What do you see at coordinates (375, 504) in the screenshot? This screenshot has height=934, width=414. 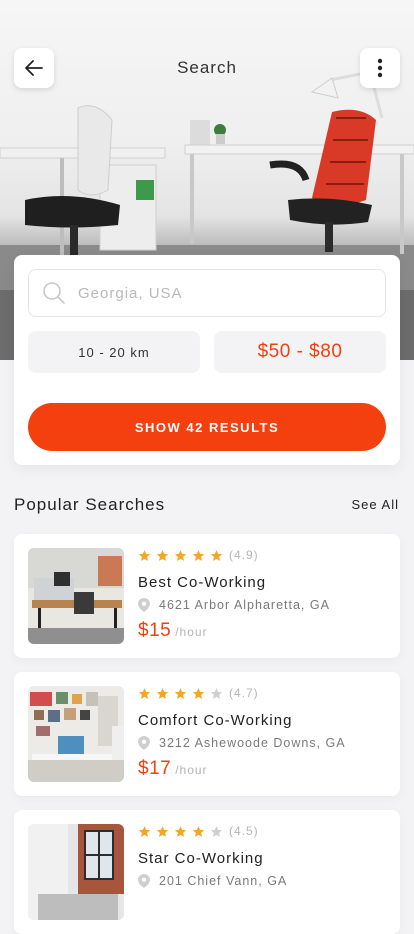 I see `see-all-link: See All` at bounding box center [375, 504].